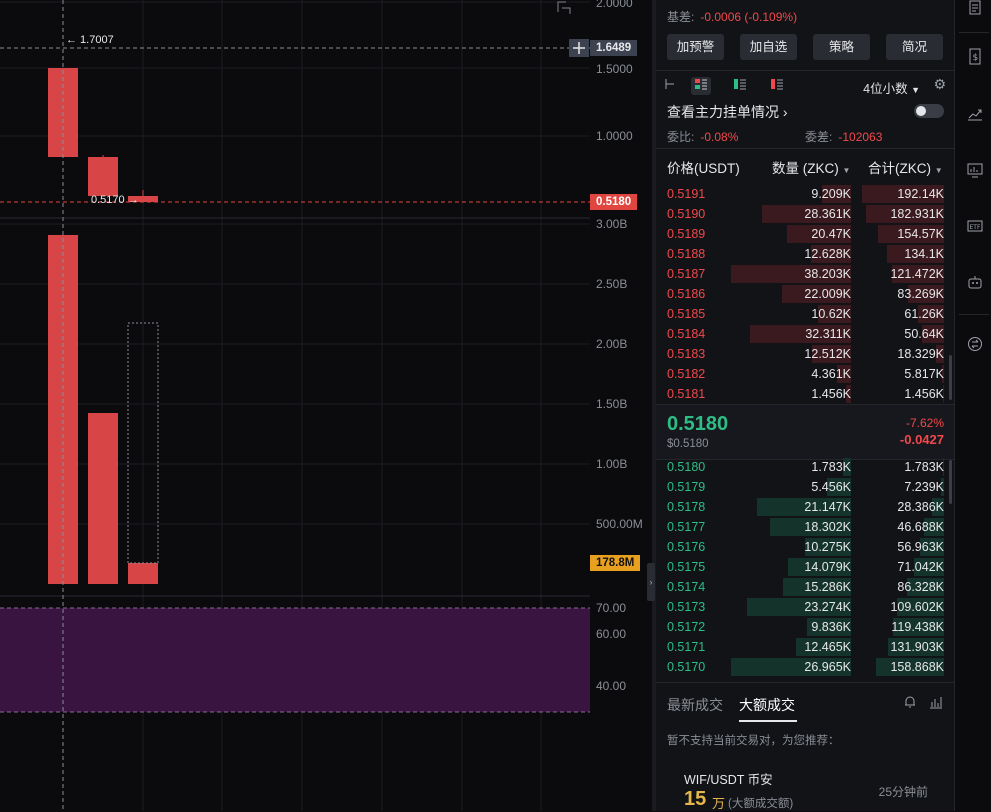 This screenshot has height=812, width=991. I want to click on ask-row: 0.5184 32.311K 50.64K, so click(805, 334).